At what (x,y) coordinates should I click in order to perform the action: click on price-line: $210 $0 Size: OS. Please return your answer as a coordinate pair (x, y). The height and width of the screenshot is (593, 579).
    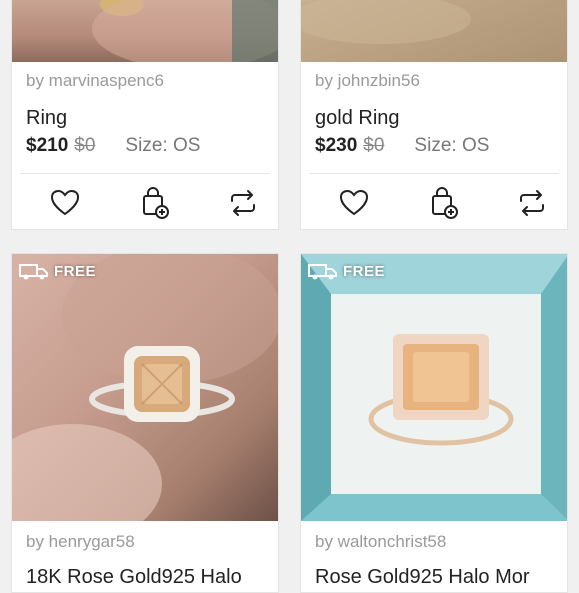
    Looking at the image, I should click on (113, 146).